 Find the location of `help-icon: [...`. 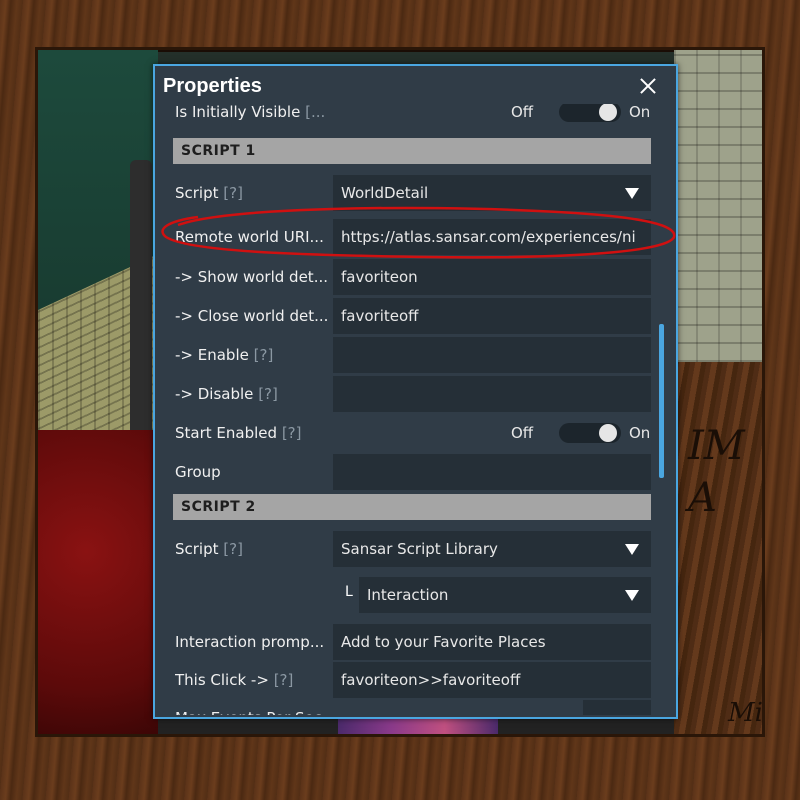

help-icon: [... is located at coordinates (315, 112).